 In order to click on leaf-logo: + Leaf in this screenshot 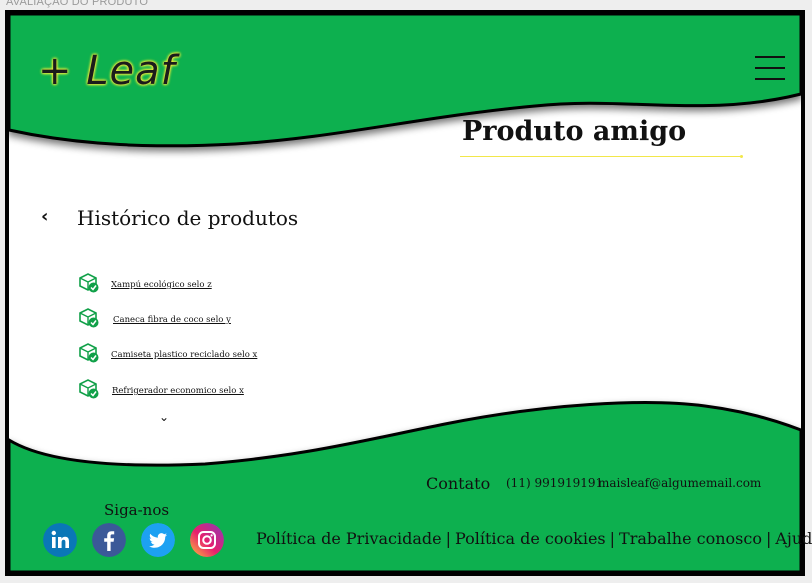, I will do `click(107, 71)`.